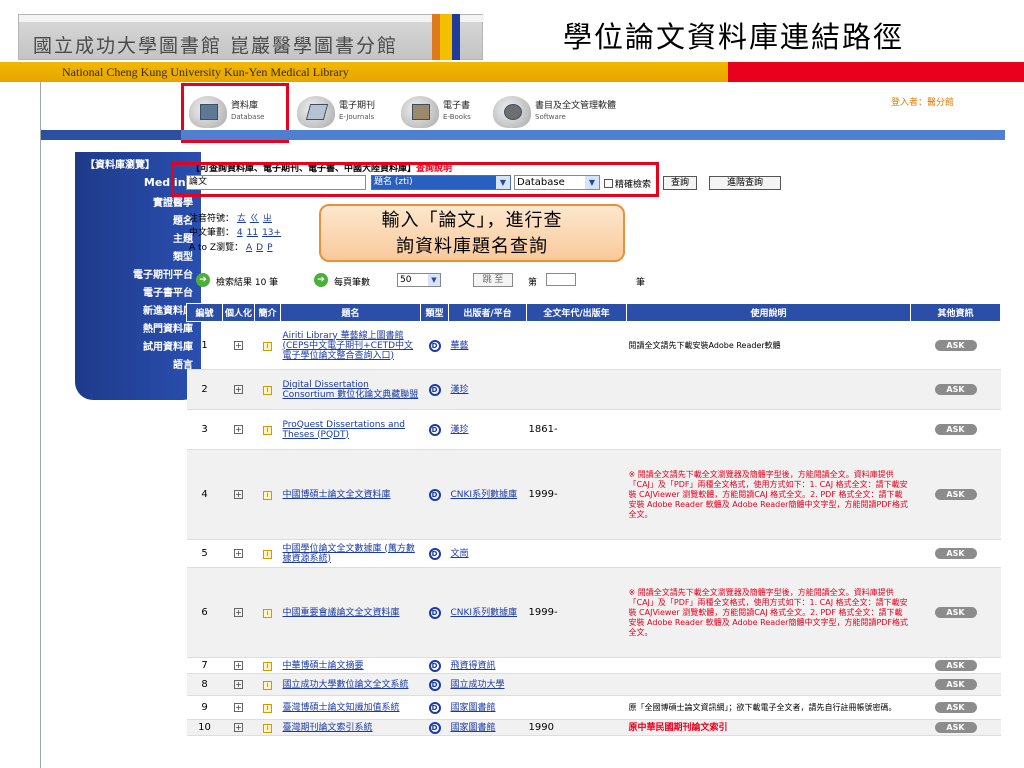  What do you see at coordinates (267, 219) in the screenshot?
I see `browse-link: ㄓ` at bounding box center [267, 219].